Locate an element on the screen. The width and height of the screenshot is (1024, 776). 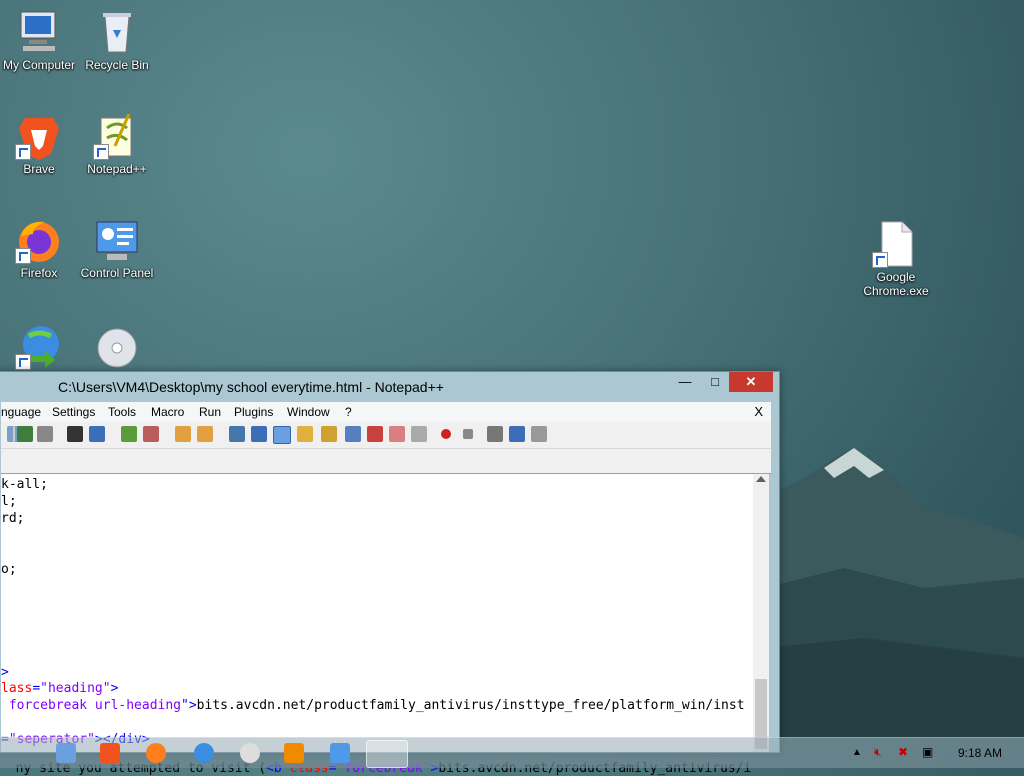
desktop-icon-control-panel: Control Panel is located at coordinates (117, 248).